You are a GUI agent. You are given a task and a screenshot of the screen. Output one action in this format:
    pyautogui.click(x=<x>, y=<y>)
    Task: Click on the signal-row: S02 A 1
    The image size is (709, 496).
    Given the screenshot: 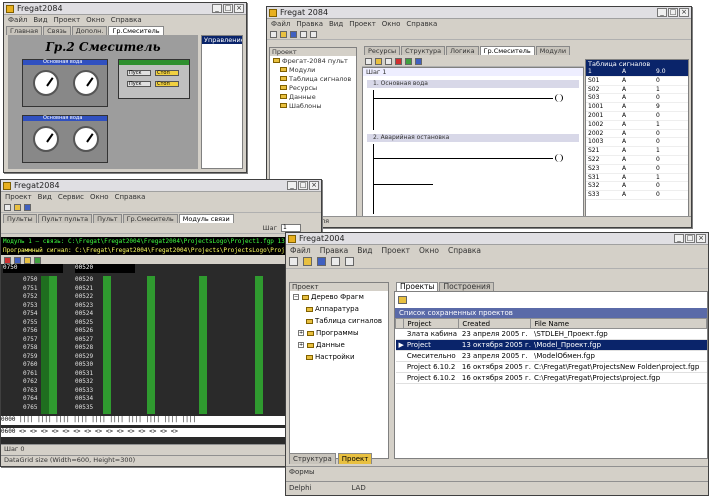 What is the action you would take?
    pyautogui.click(x=637, y=90)
    